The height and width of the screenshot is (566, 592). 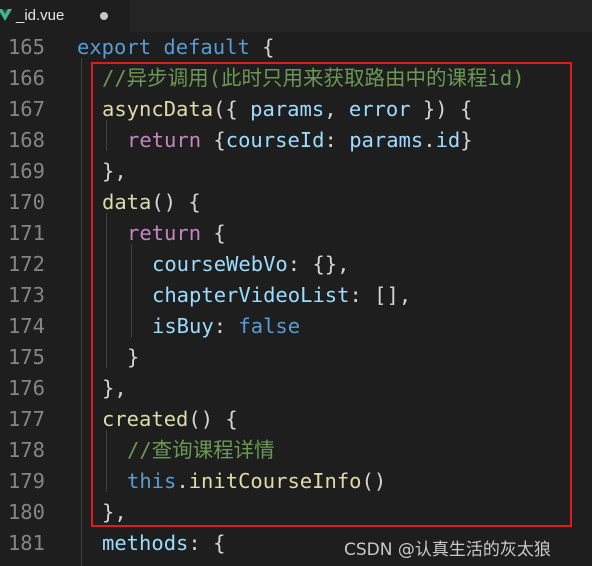 I want to click on code-token: methods, so click(x=145, y=543).